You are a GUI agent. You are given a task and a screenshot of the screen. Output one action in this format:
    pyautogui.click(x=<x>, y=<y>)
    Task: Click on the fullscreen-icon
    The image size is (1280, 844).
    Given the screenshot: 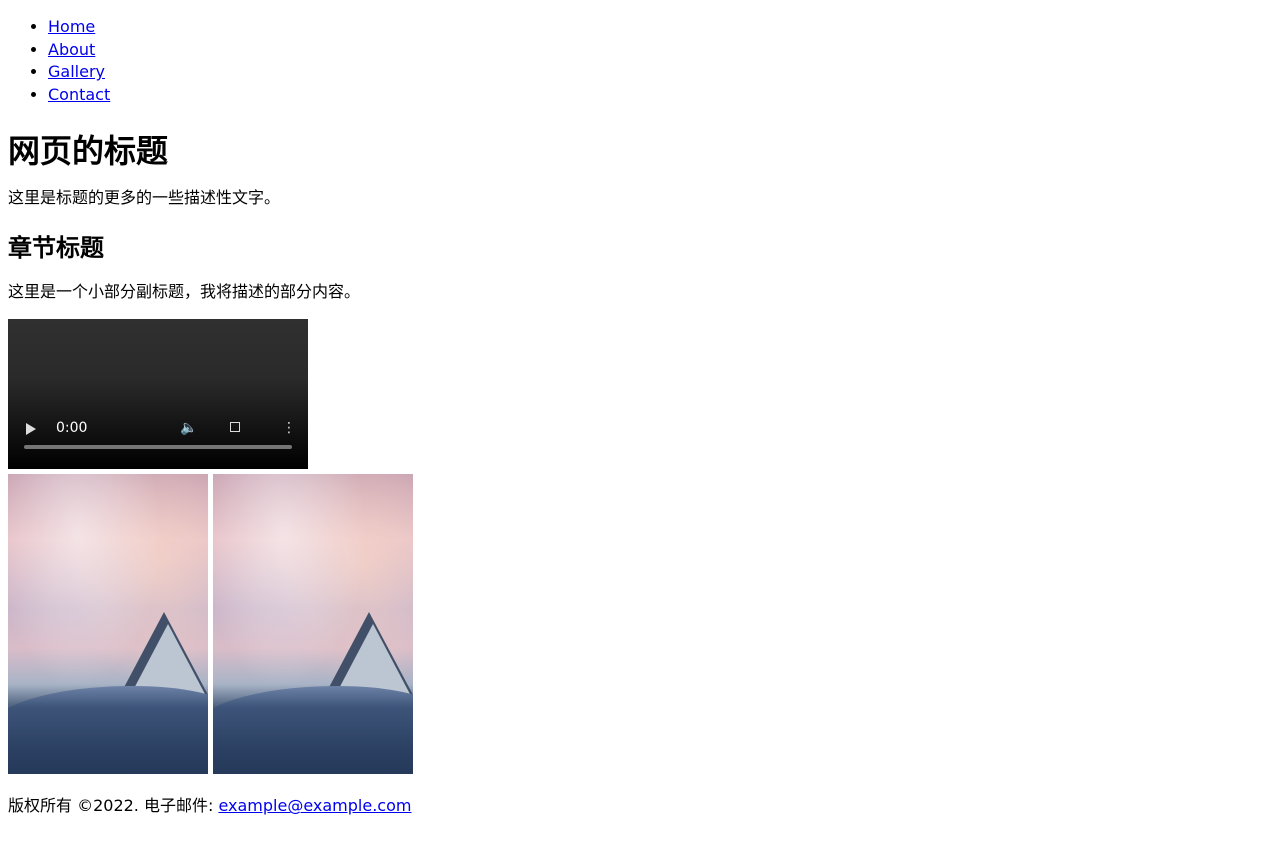 What is the action you would take?
    pyautogui.click(x=235, y=427)
    